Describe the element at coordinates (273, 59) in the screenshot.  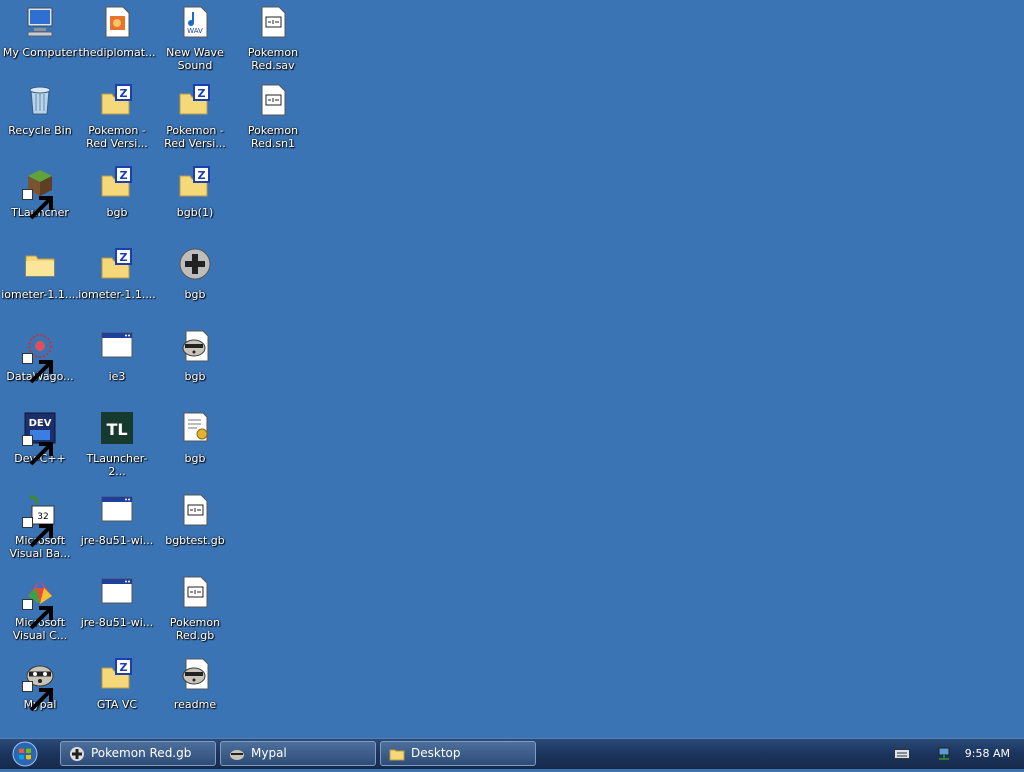
I see `pokemon-sav-label: Pokemon Red.sav` at that location.